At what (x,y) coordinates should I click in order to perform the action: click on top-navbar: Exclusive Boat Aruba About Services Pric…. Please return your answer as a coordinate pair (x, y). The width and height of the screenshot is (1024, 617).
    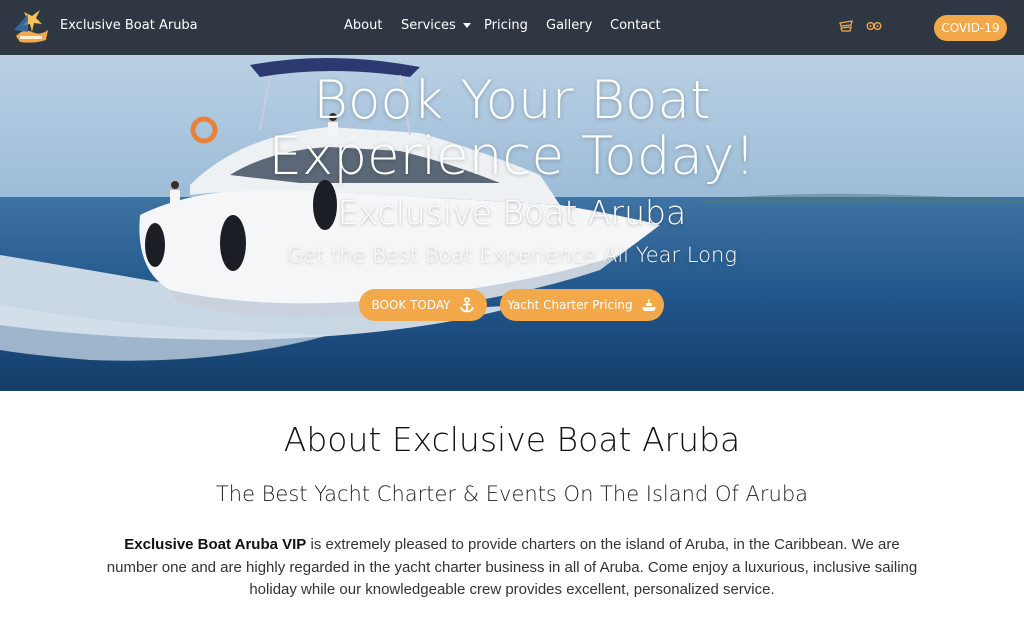
    Looking at the image, I should click on (512, 27).